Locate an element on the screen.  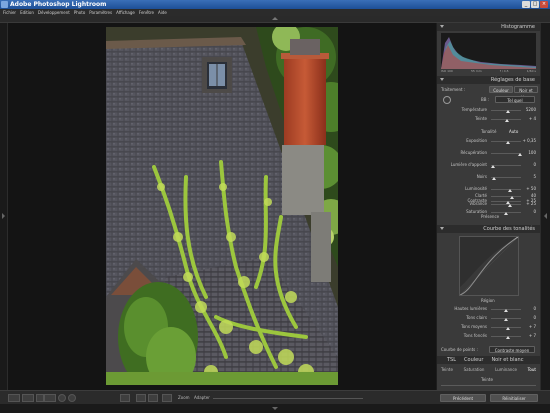
previous-settings-button: Précédent is located at coordinates (463, 398).